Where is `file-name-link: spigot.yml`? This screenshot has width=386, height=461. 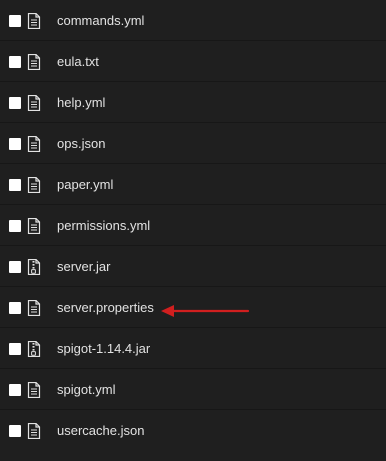
file-name-link: spigot.yml is located at coordinates (86, 390).